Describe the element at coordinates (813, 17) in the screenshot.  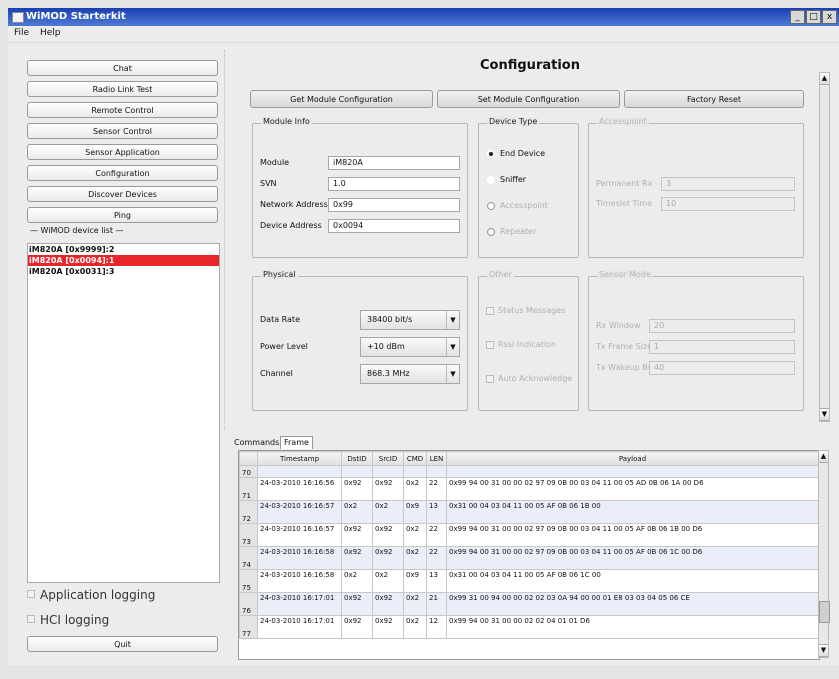
I see `maximize-button: □` at that location.